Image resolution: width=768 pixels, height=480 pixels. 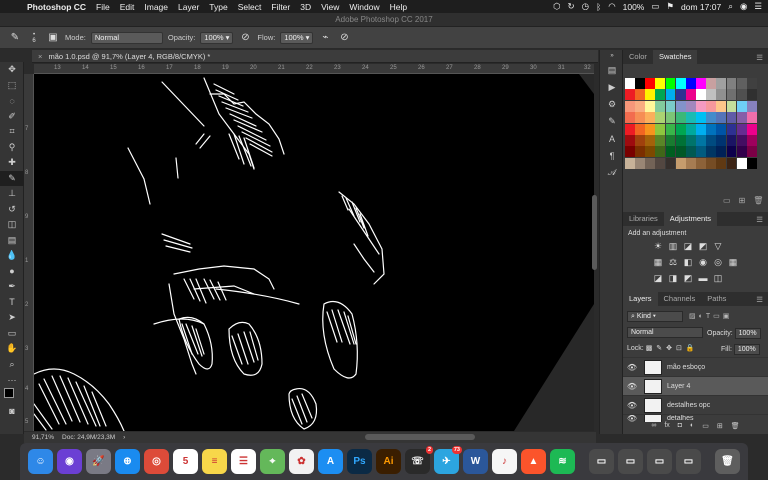 I want to click on dock-notes-icon: ≡, so click(x=214, y=461).